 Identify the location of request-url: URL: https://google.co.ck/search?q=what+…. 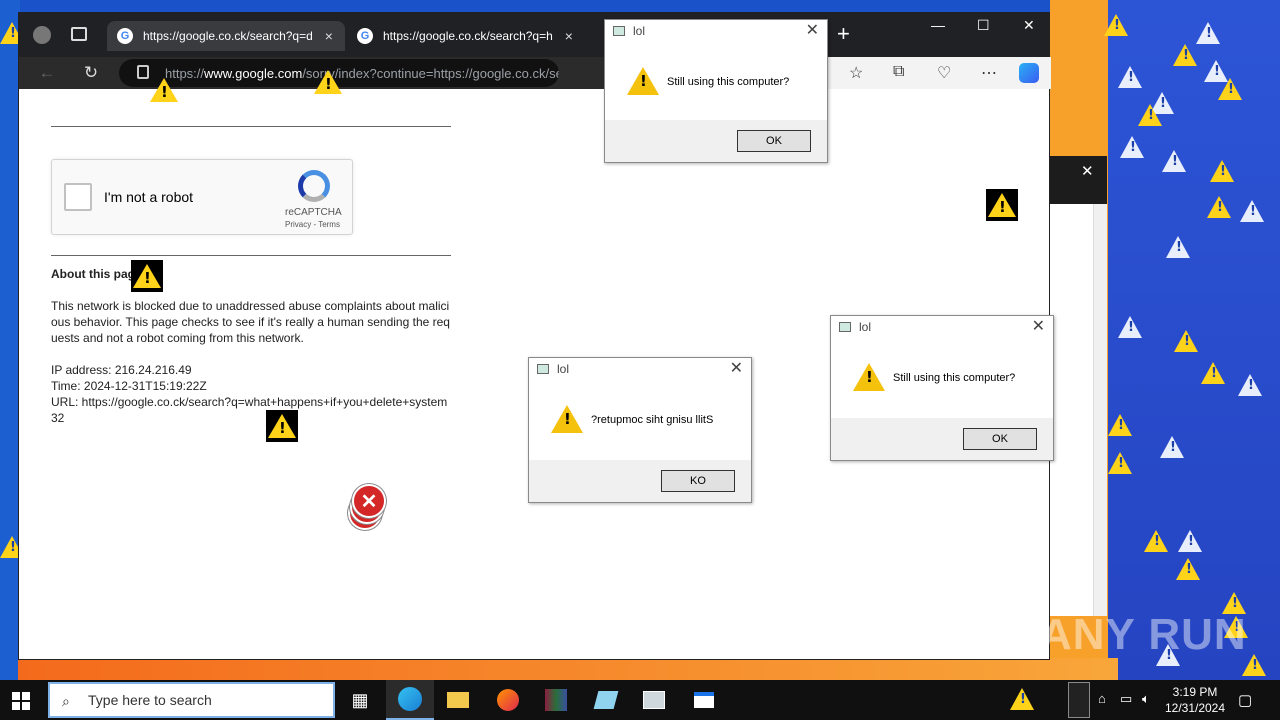
(249, 410).